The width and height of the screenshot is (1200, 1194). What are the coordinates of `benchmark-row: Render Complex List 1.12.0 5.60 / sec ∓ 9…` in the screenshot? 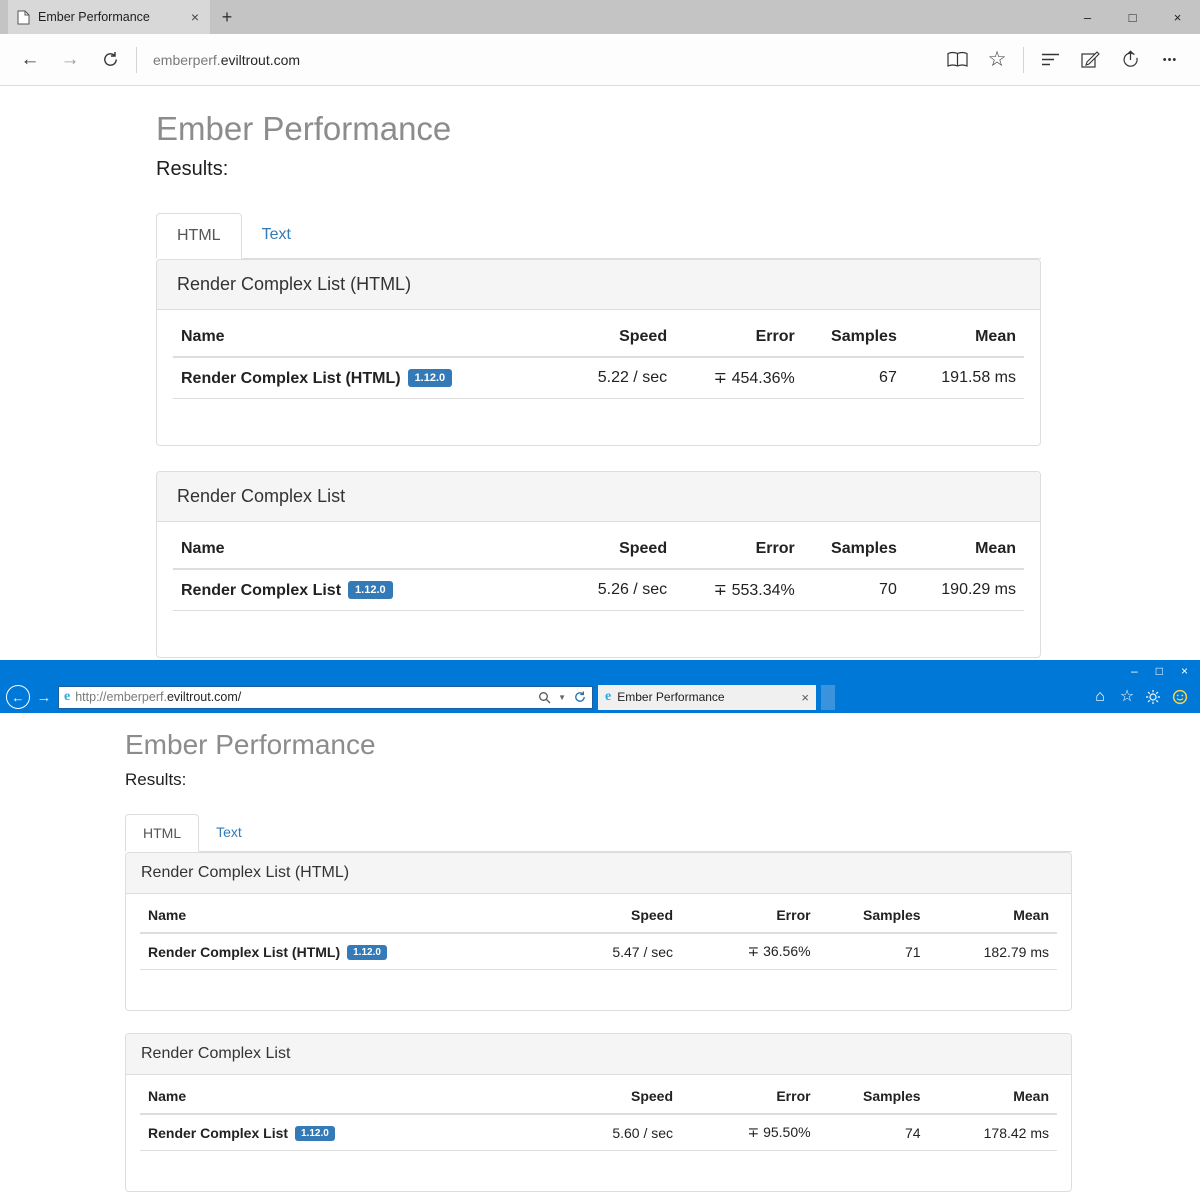 It's located at (598, 1132).